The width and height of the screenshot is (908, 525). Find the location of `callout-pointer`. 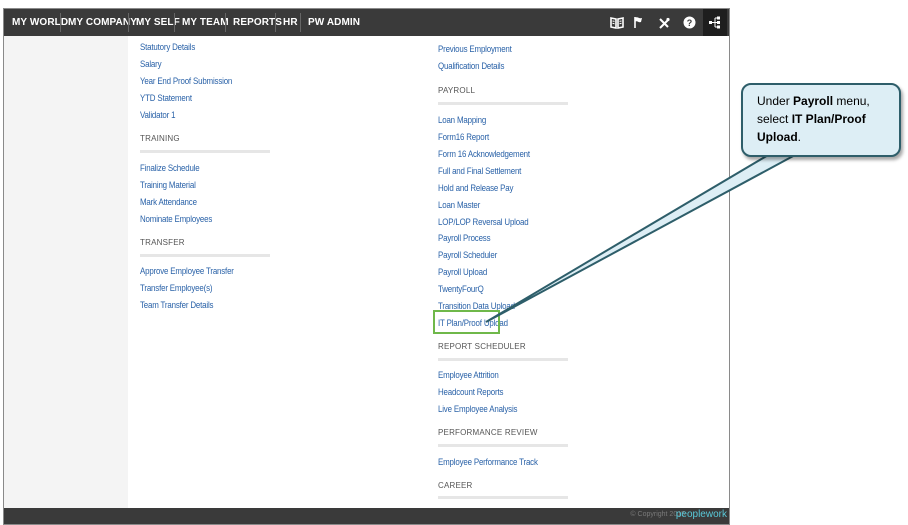

callout-pointer is located at coordinates (647, 235).